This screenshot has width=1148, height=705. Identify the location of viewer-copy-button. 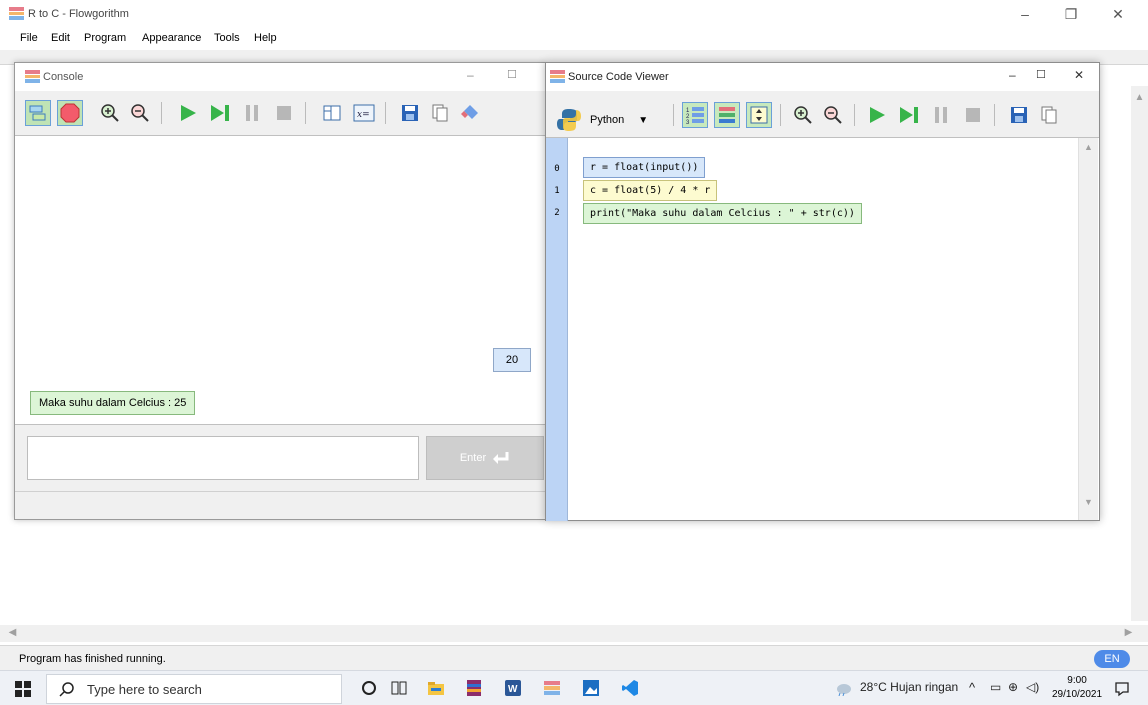
(1049, 115).